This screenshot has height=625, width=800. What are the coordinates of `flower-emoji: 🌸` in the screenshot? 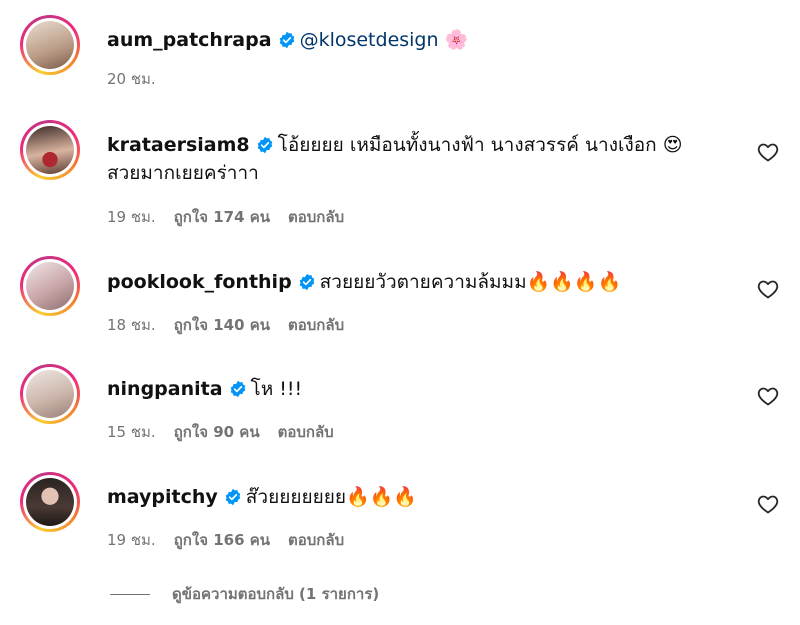 It's located at (456, 40).